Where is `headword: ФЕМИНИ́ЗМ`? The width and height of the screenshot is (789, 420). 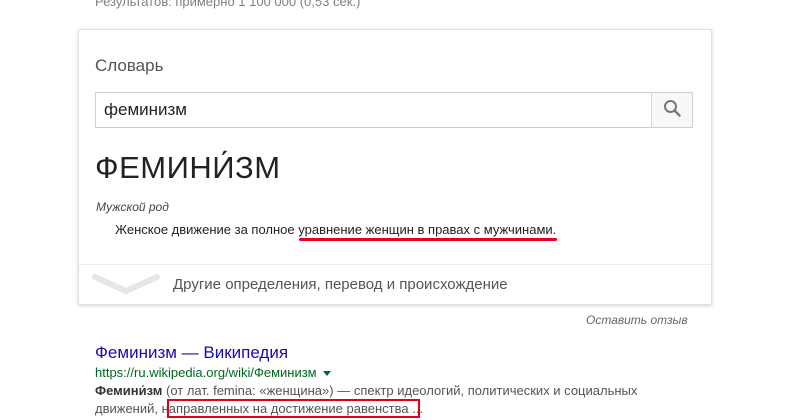
headword: ФЕМИНИ́ЗМ is located at coordinates (188, 167).